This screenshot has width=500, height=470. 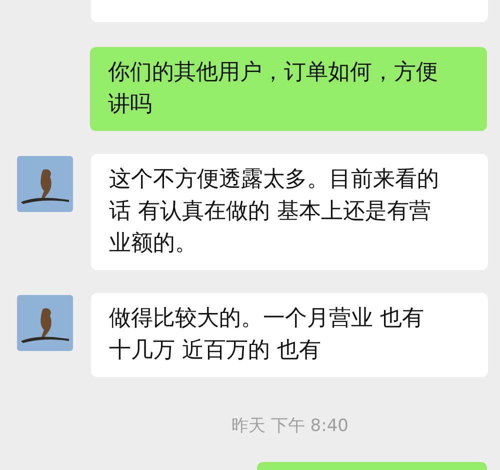 What do you see at coordinates (290, 426) in the screenshot?
I see `message-time: 昨天 下午 8:40` at bounding box center [290, 426].